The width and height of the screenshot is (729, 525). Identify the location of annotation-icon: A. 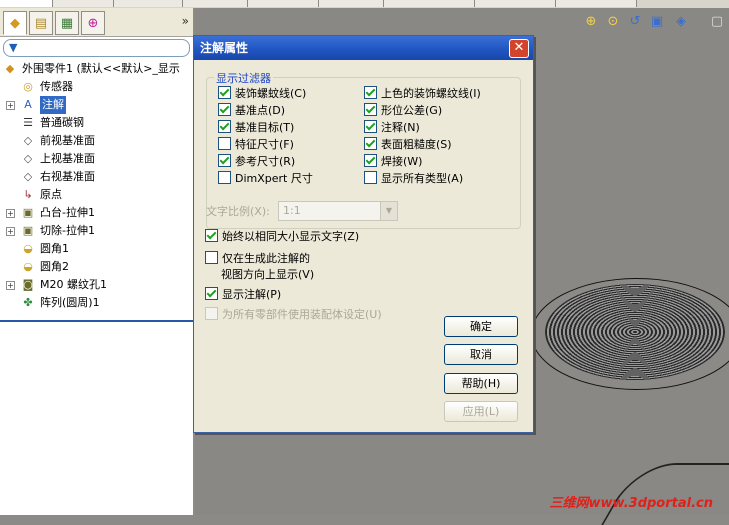
(28, 104).